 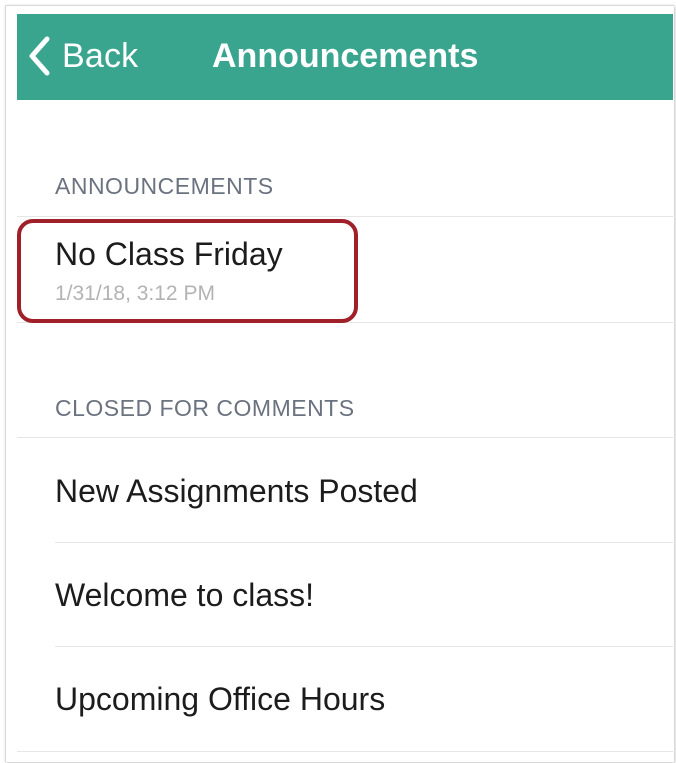 I want to click on page-title: Announcements, so click(x=345, y=56).